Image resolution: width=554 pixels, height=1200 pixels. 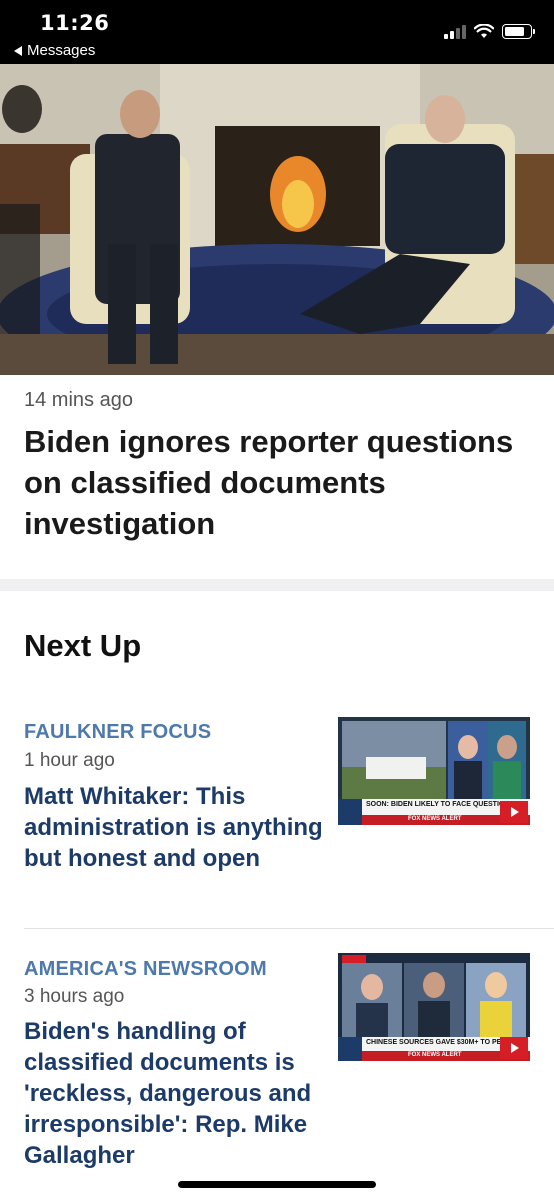 I want to click on next-up-heading: Next Up, so click(x=83, y=645).